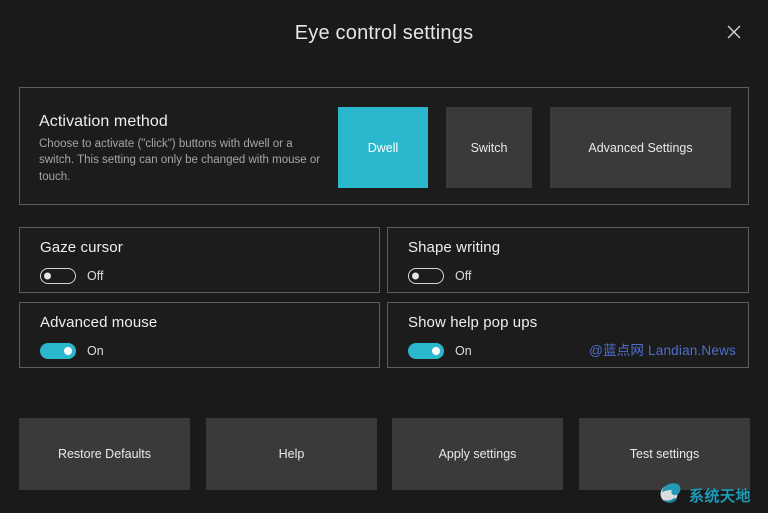  I want to click on activation-method-title: Activation method, so click(103, 121).